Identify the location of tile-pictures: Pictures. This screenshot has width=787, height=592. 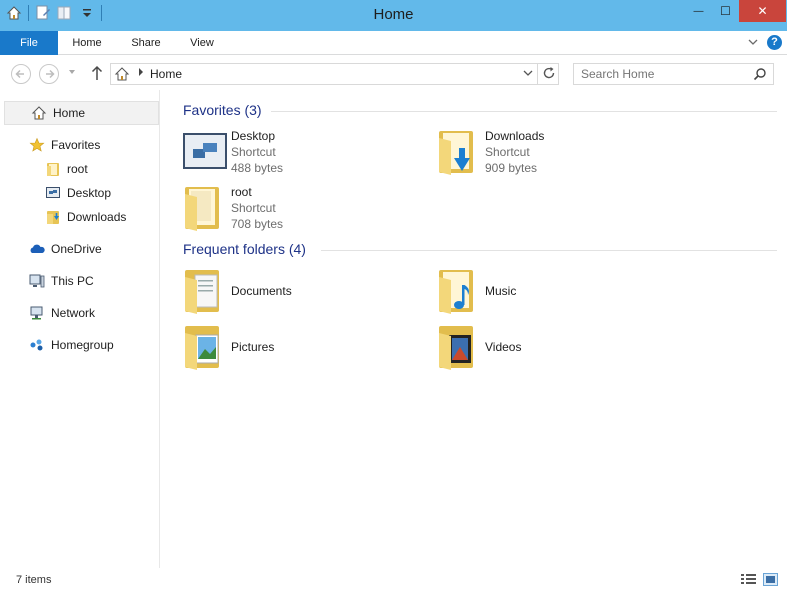
(301, 347).